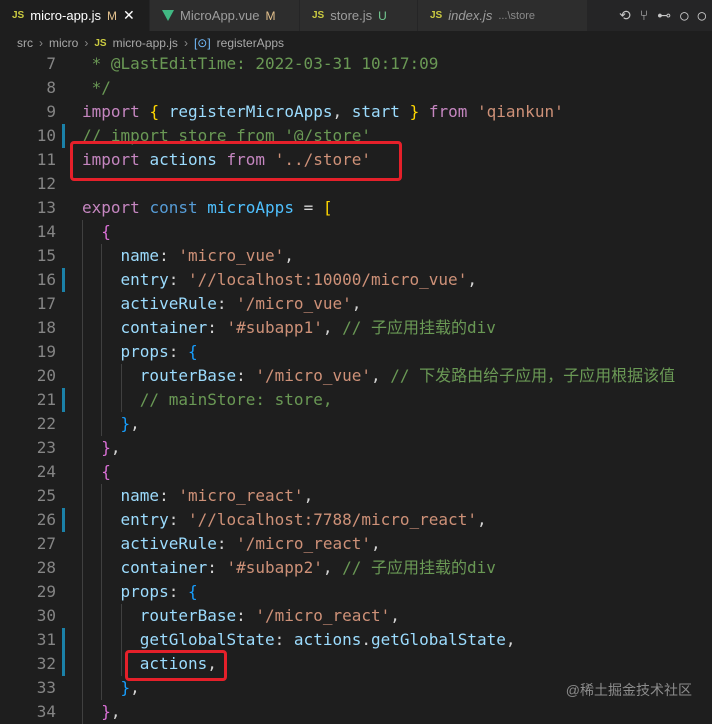  Describe the element at coordinates (356, 664) in the screenshot. I see `code-line: 32 actions,` at that location.